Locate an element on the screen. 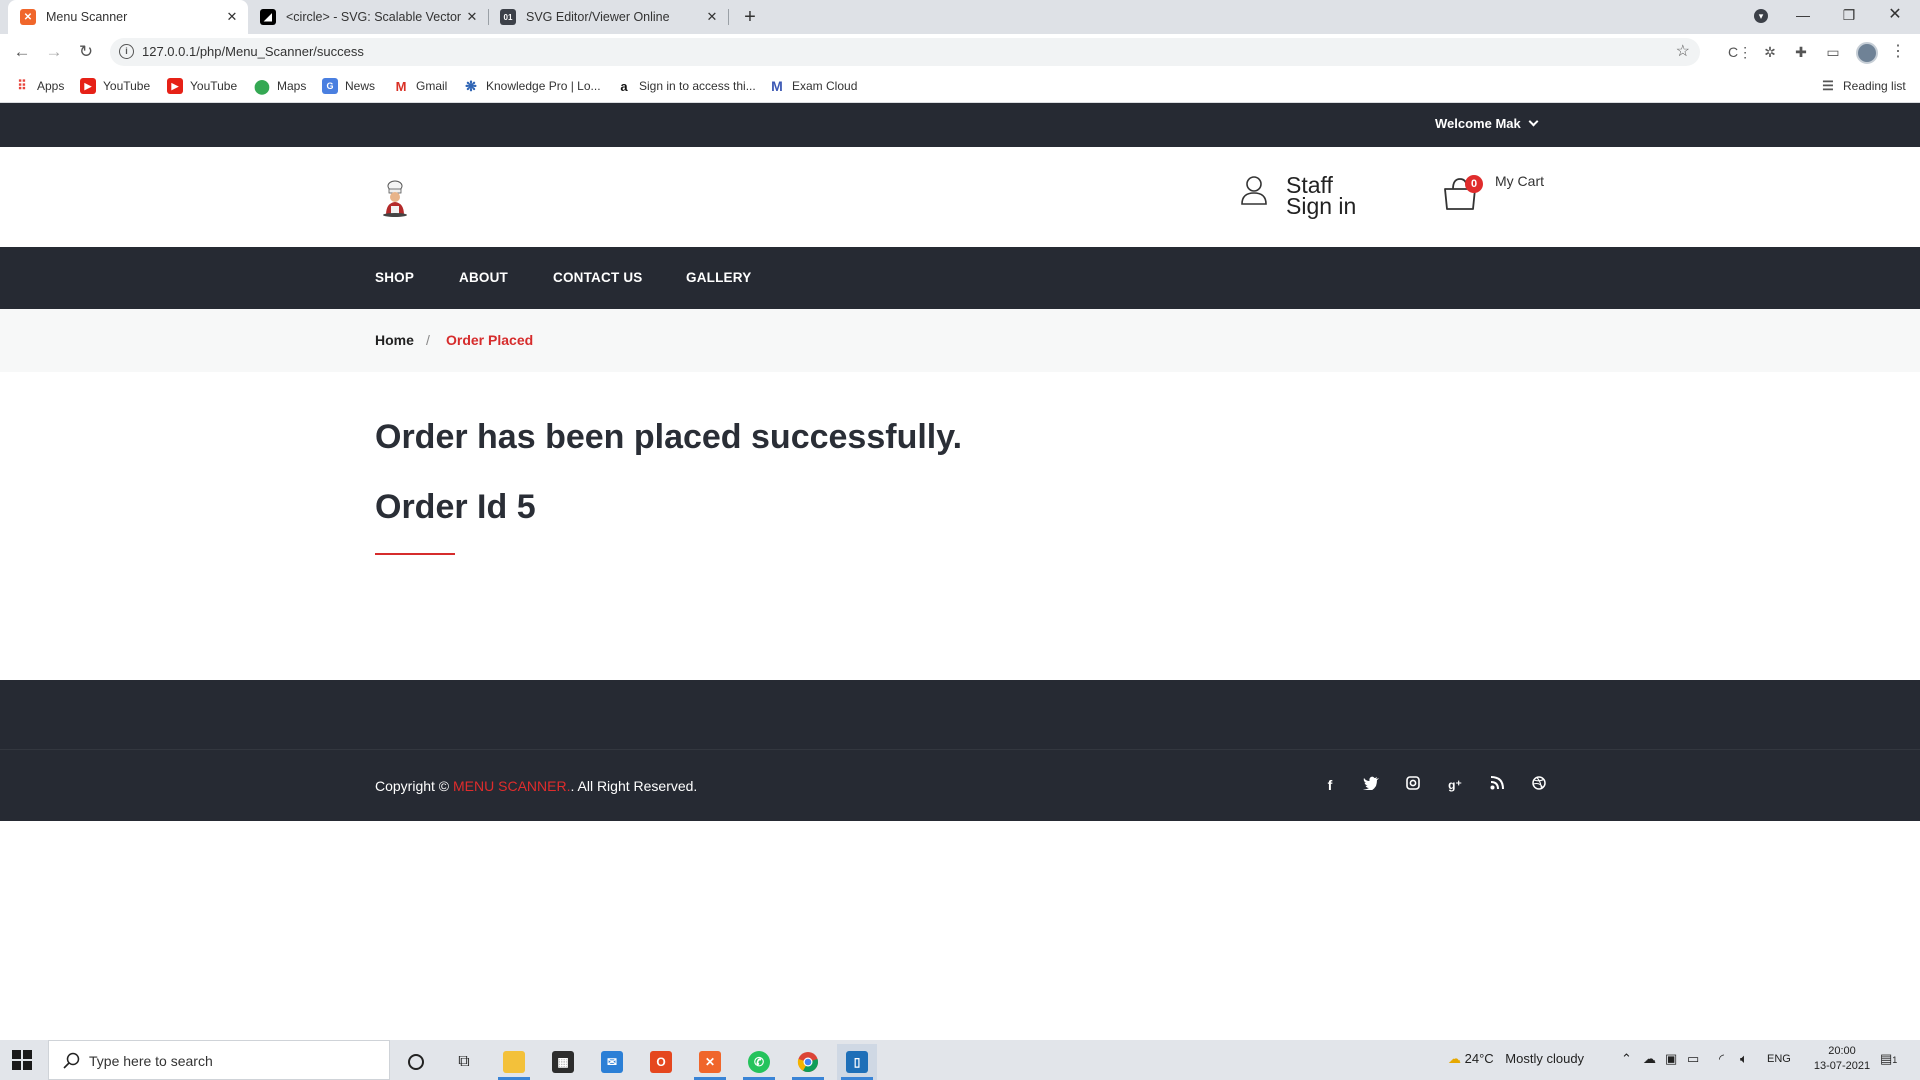 The image size is (1920, 1080). cast-icon: ▭ is located at coordinates (1833, 52).